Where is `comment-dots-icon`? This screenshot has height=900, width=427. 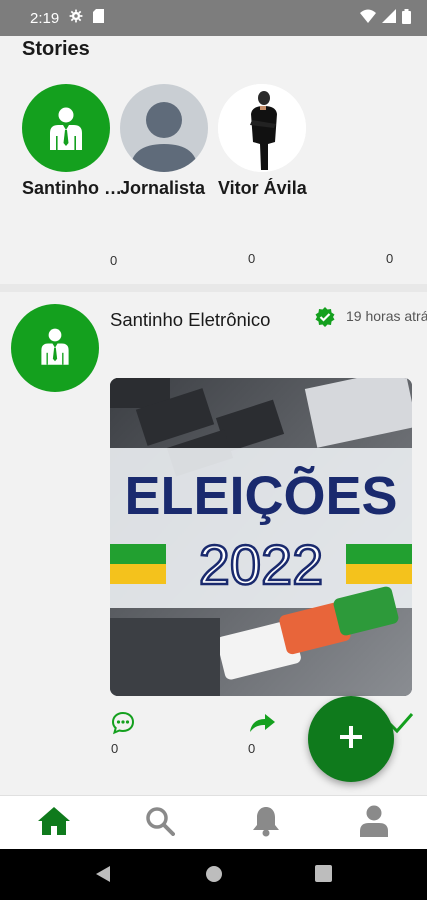 comment-dots-icon is located at coordinates (123, 725).